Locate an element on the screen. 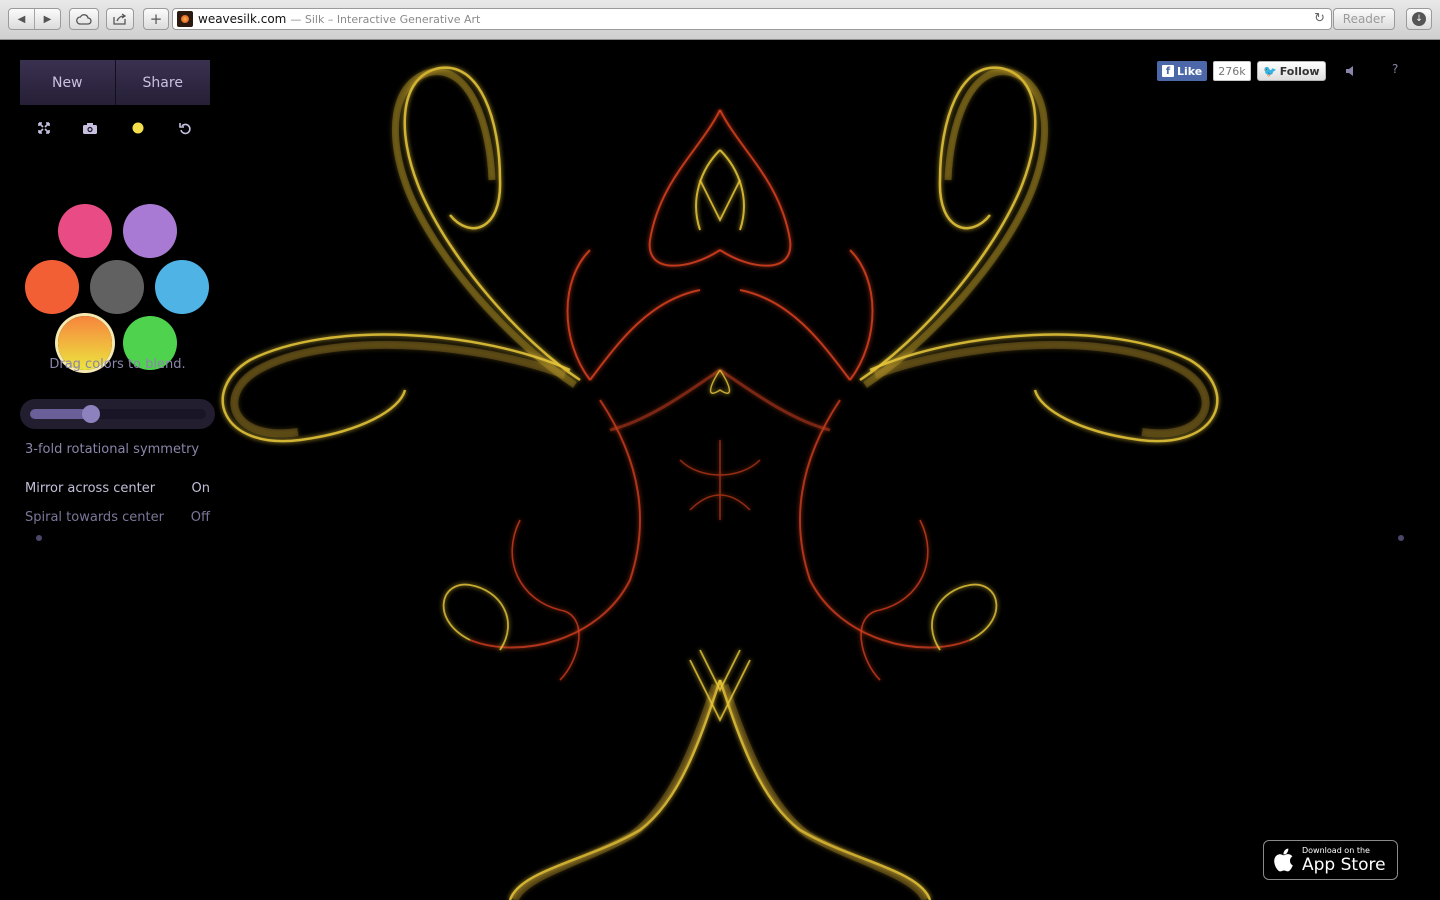 Image resolution: width=1440 pixels, height=900 pixels. share-icon is located at coordinates (120, 19).